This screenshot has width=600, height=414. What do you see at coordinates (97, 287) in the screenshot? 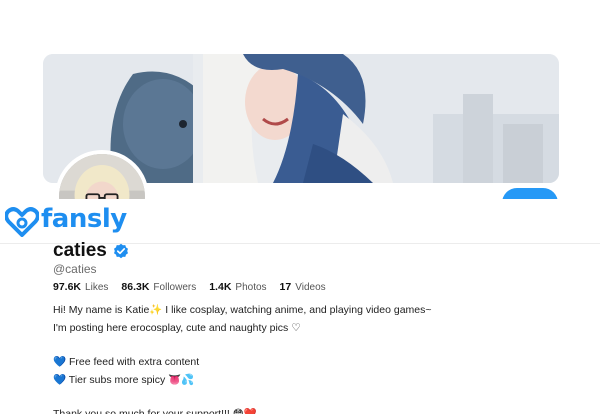
I see `stat-label: Likes` at bounding box center [97, 287].